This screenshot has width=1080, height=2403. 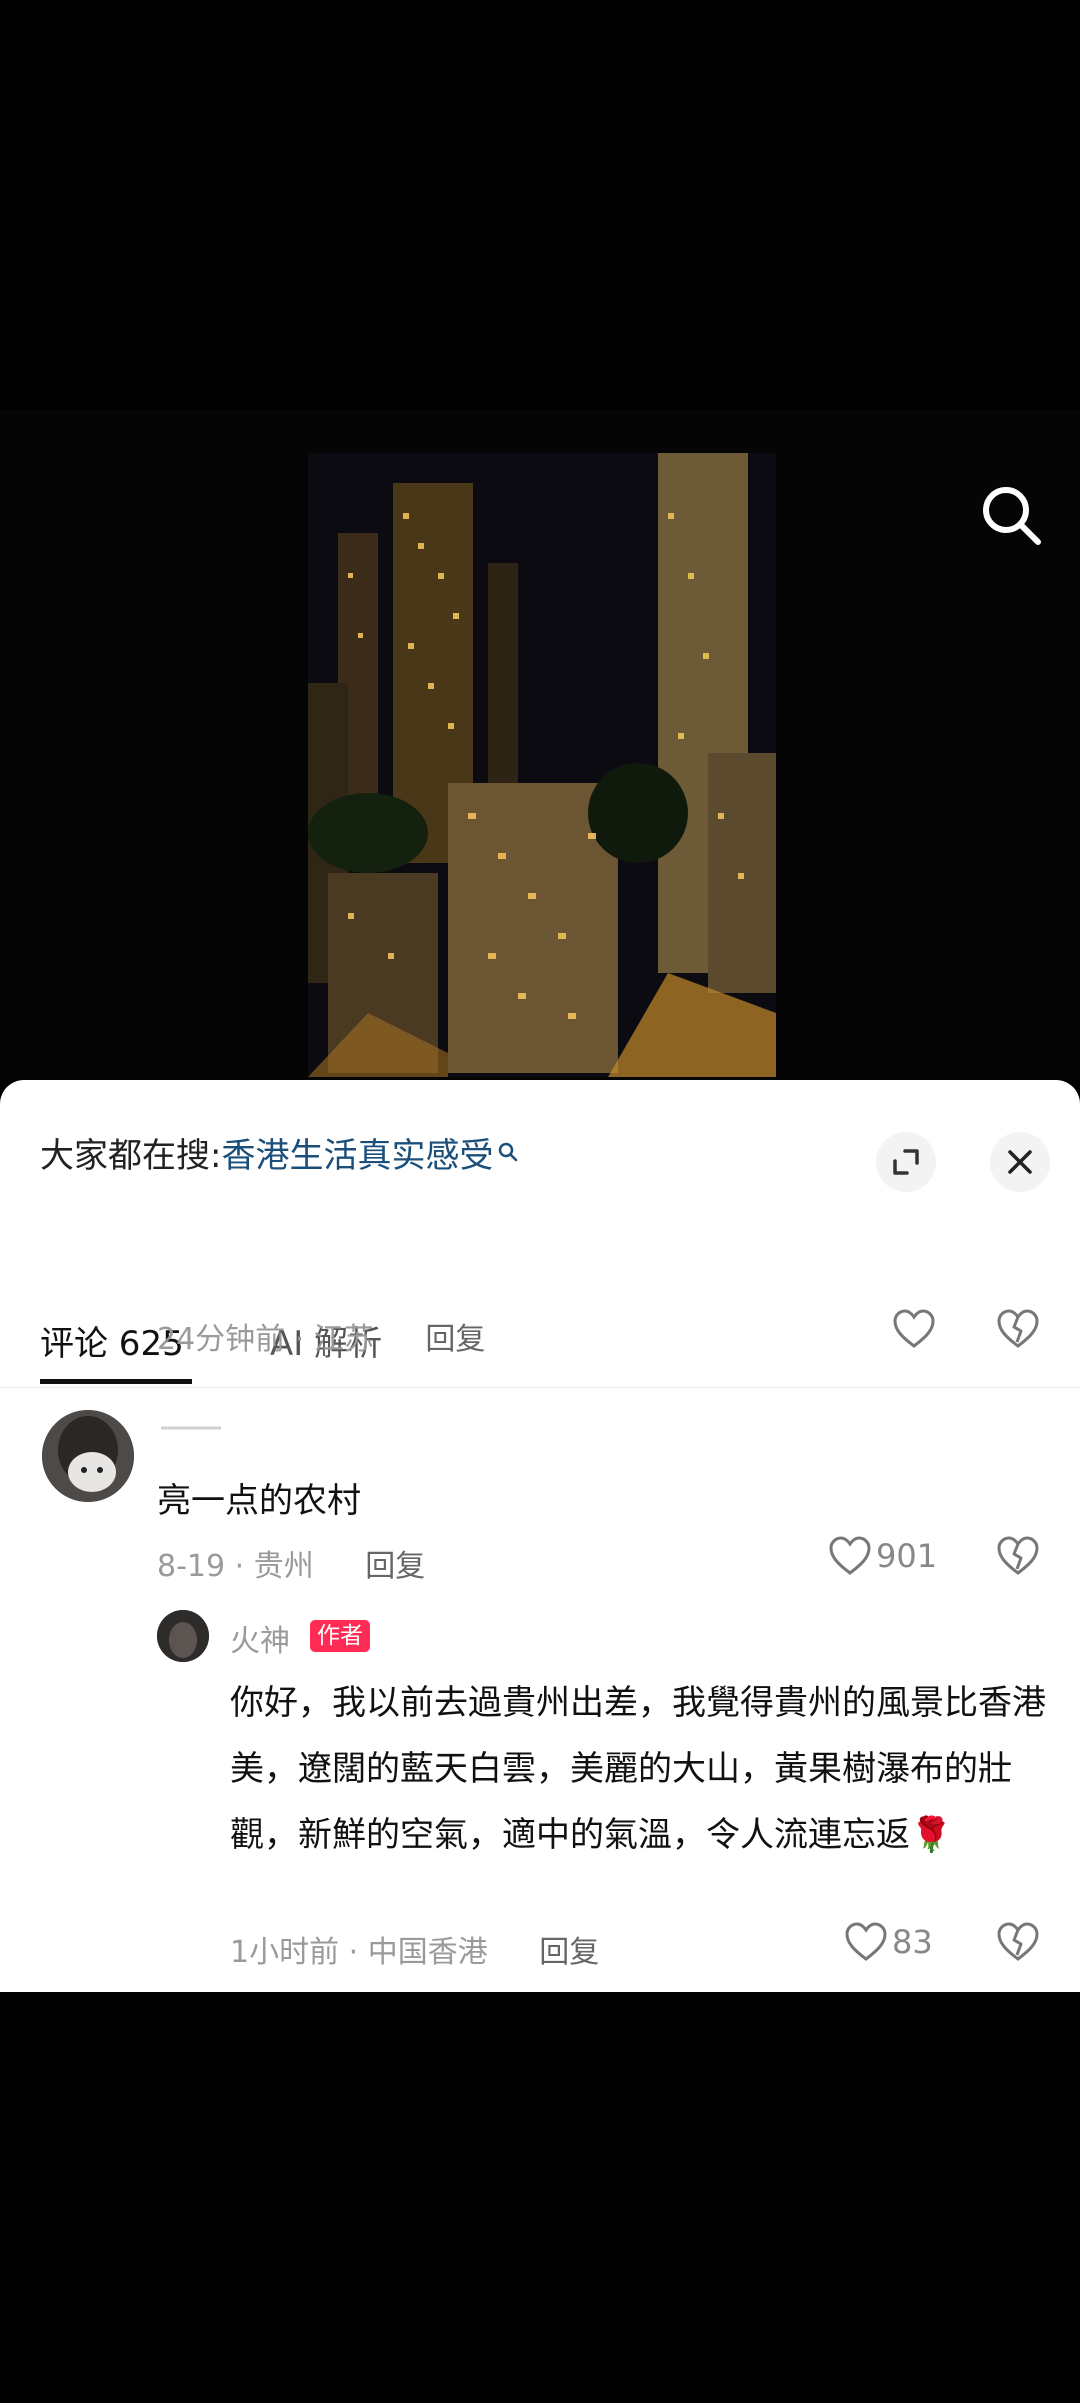 I want to click on comment-meta: 8-19 · 贵州 回复, so click(x=291, y=1563).